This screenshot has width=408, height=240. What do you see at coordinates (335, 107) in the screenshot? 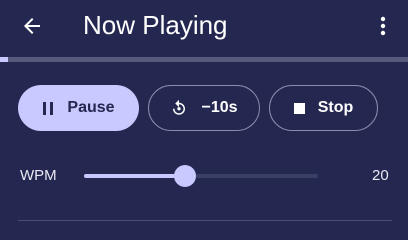
I see `stop-button-label: Stop` at bounding box center [335, 107].